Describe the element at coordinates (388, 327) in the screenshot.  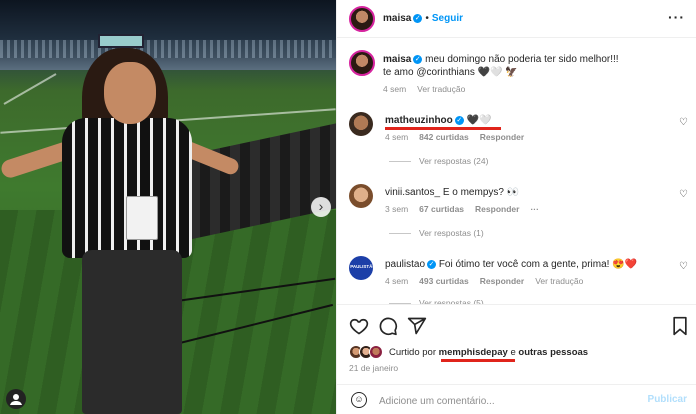
I see `comment-icon` at that location.